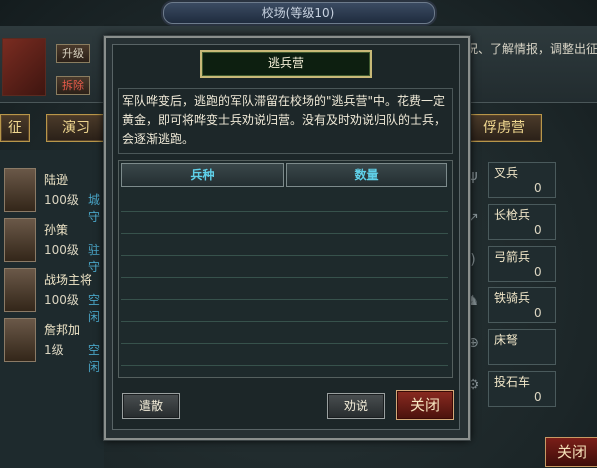 This screenshot has width=597, height=468. I want to click on tab-expedition: 征, so click(15, 128).